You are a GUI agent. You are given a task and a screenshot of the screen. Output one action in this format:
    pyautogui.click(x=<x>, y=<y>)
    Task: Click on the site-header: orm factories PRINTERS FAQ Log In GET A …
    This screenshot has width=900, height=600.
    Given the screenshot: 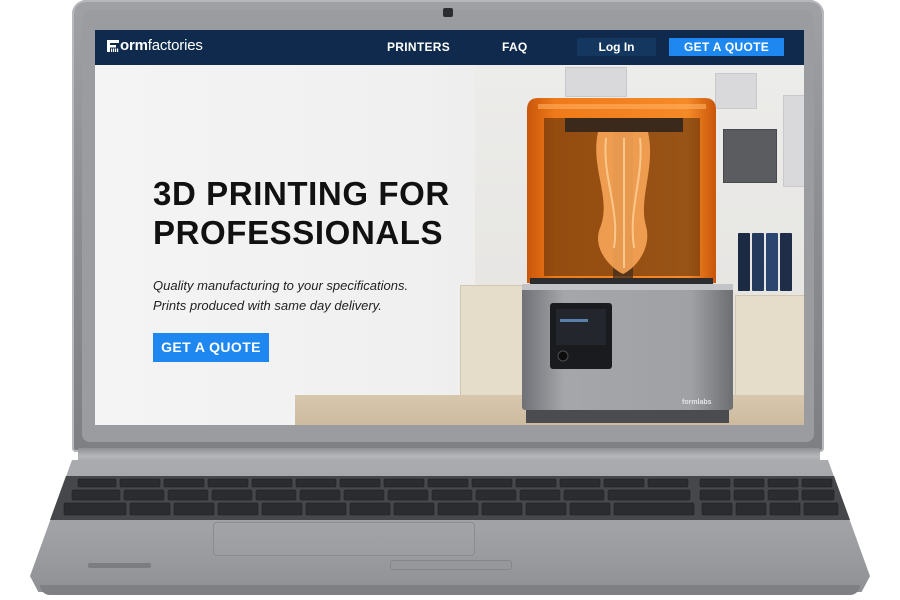 What is the action you would take?
    pyautogui.click(x=449, y=47)
    